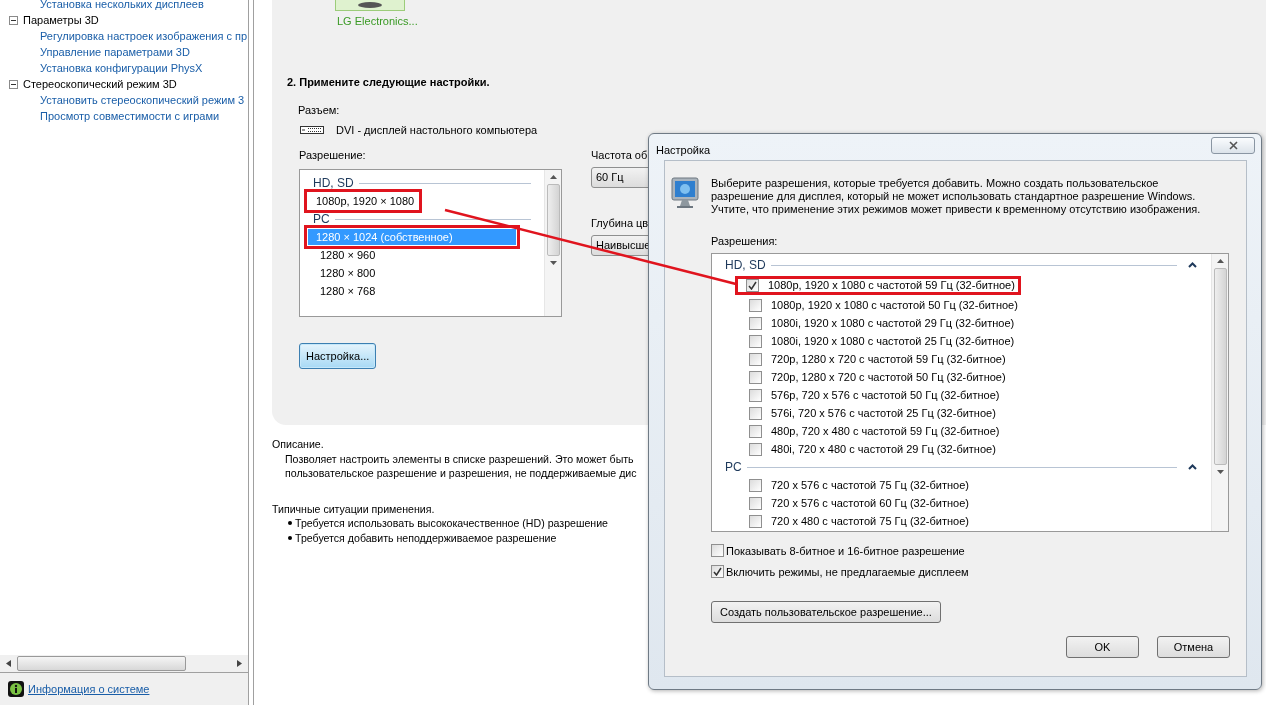 Image resolution: width=1266 pixels, height=705 pixels. I want to click on resolution-option: 720p, 1280 x 720 с частотой 50 Гц (32-битное), so click(887, 377).